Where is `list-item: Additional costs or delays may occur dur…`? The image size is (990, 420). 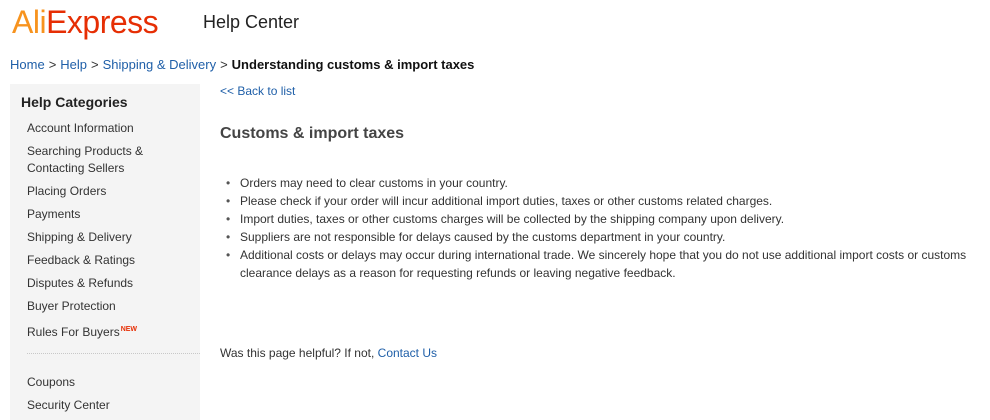
list-item: Additional costs or delays may occur dur… is located at coordinates (605, 264).